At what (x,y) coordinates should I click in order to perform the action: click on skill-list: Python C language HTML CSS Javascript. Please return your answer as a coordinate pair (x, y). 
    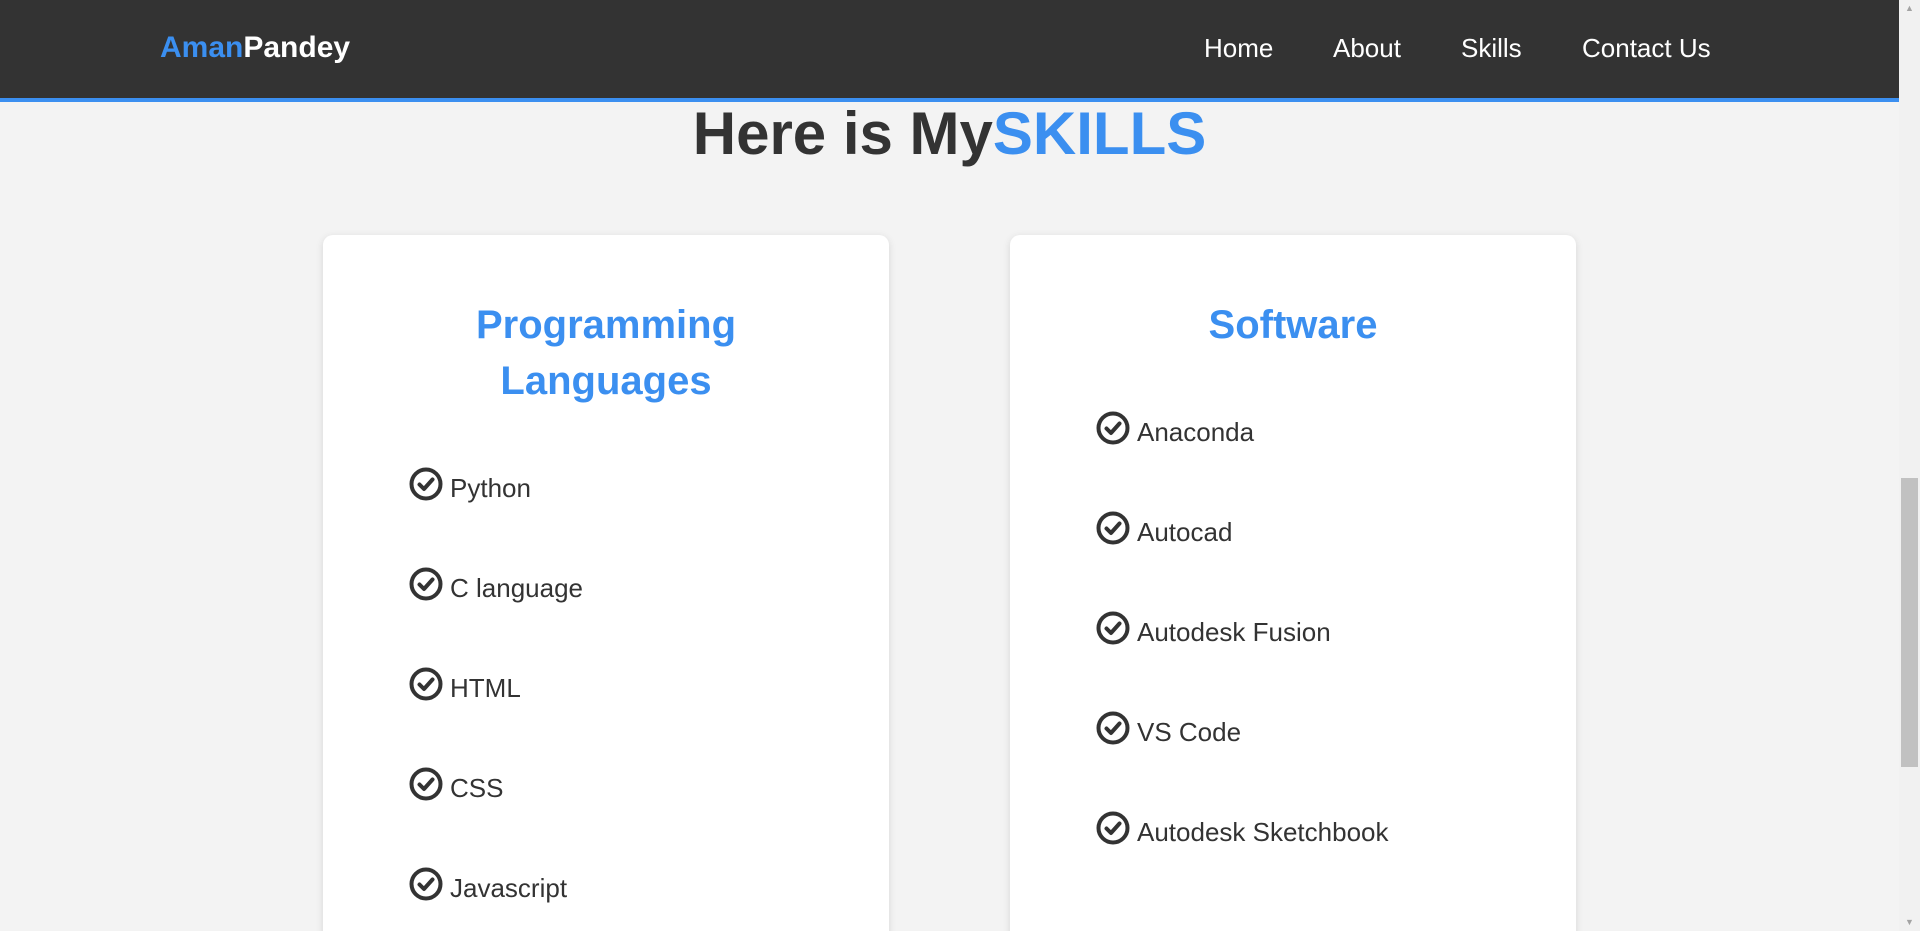
    Looking at the image, I should click on (496, 699).